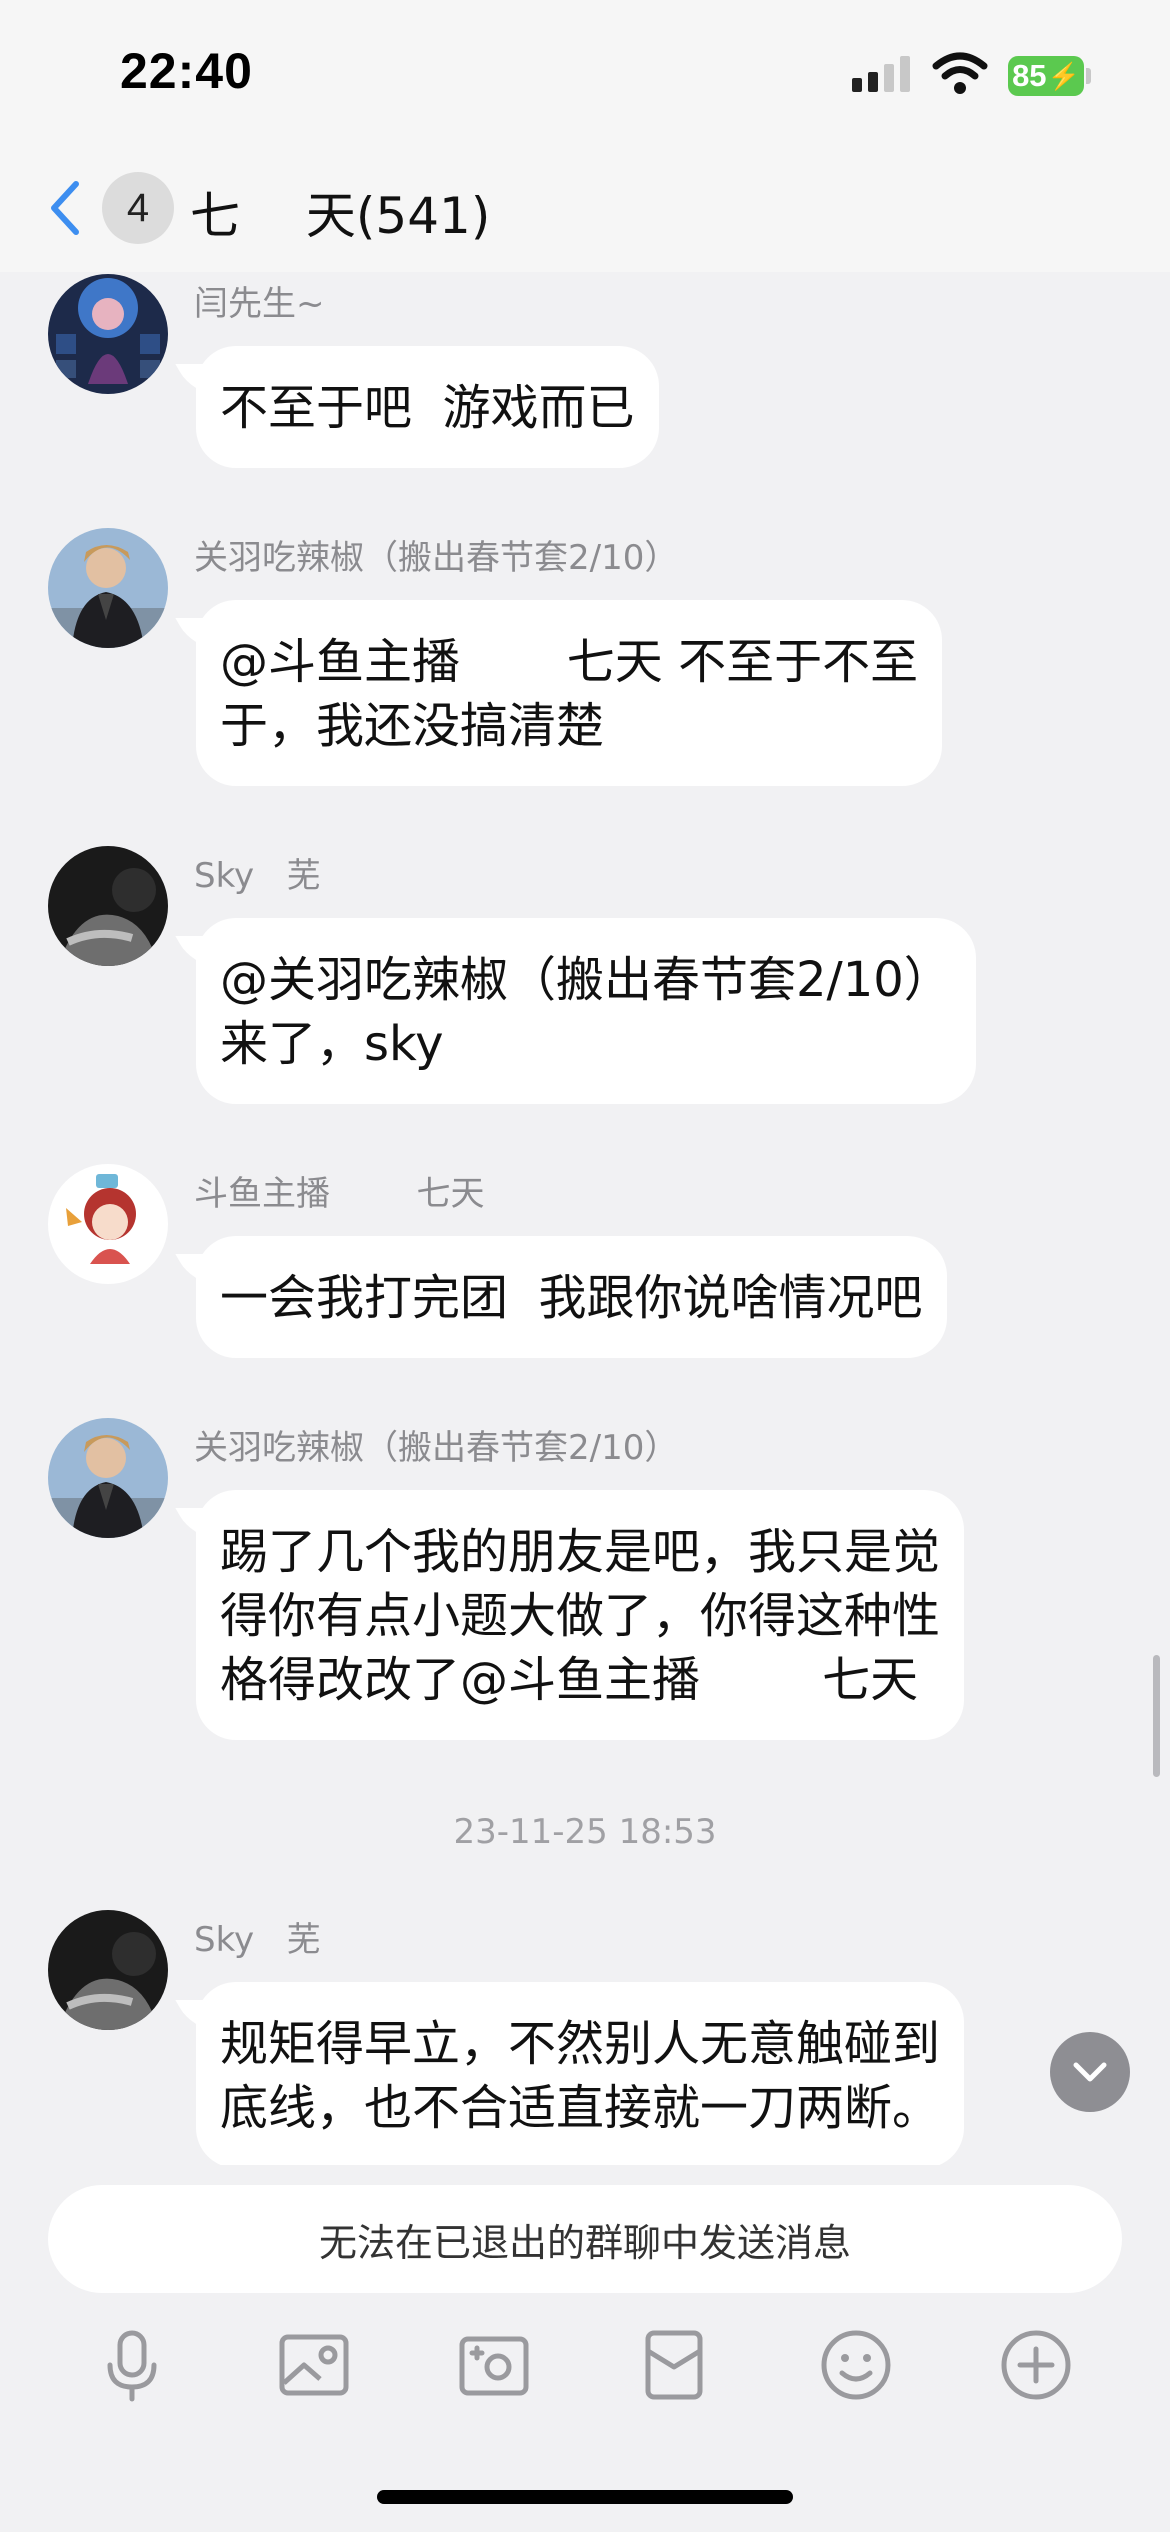 The width and height of the screenshot is (1170, 2532). Describe the element at coordinates (569, 662) in the screenshot. I see `message-text: @斗鱼主播 七天 不至于不至` at that location.